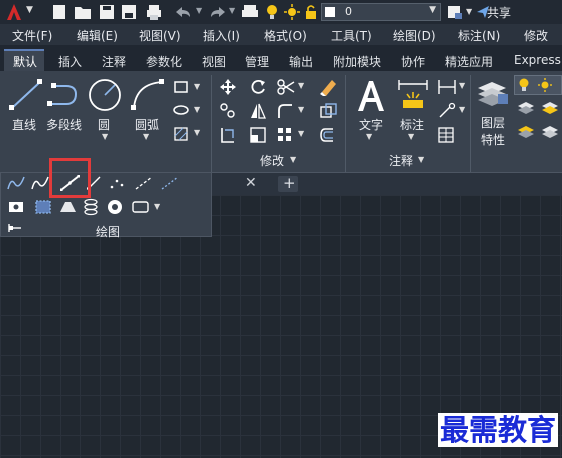 Image resolution: width=562 pixels, height=458 pixels. I want to click on text-chevron-icon: ▼, so click(369, 136).